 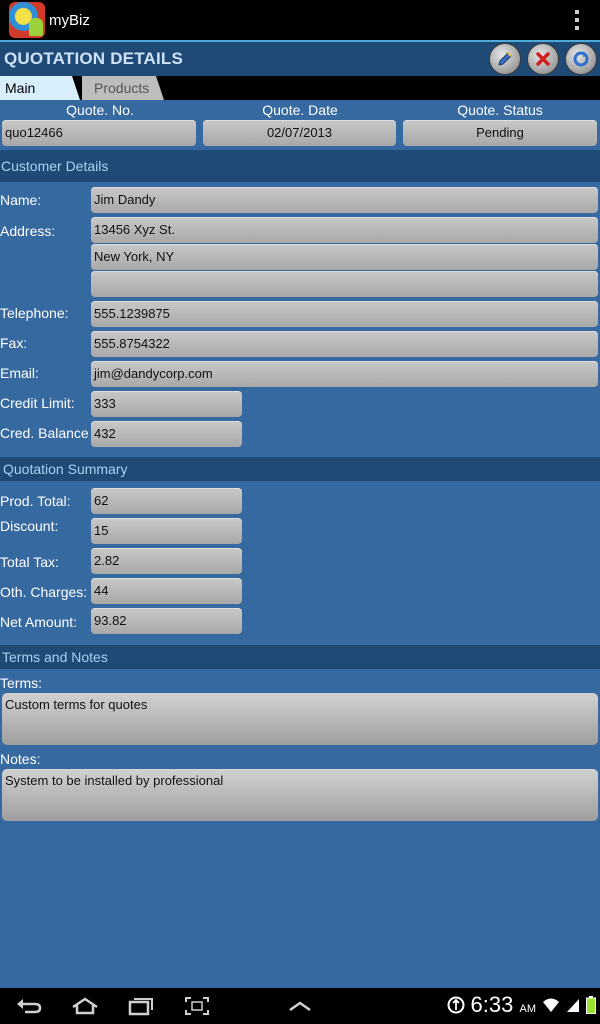 What do you see at coordinates (300, 166) in the screenshot?
I see `customer-details-header: Customer Details` at bounding box center [300, 166].